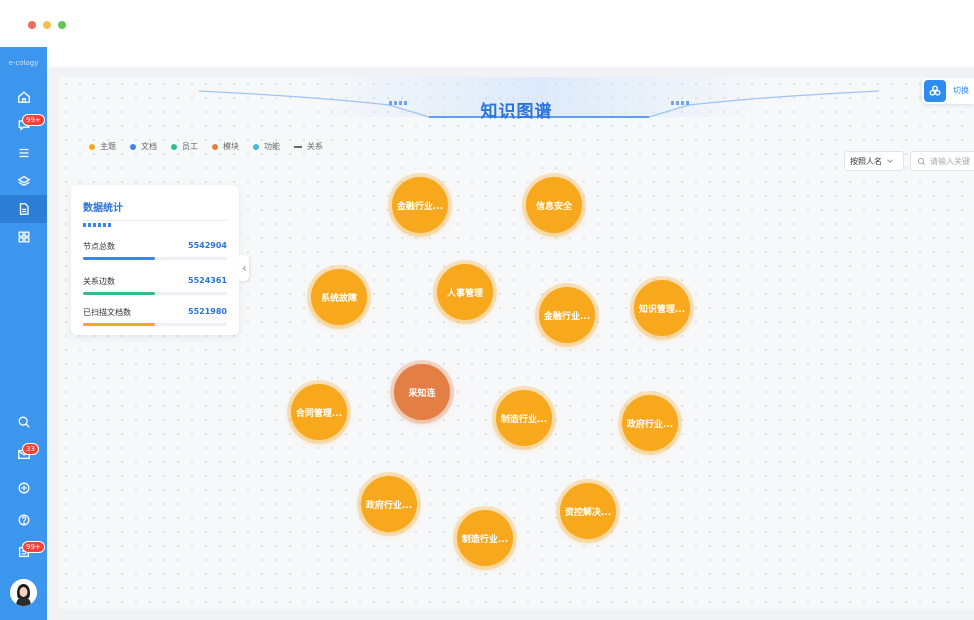 This screenshot has width=974, height=620. I want to click on legend-item-document: 文档, so click(143, 146).